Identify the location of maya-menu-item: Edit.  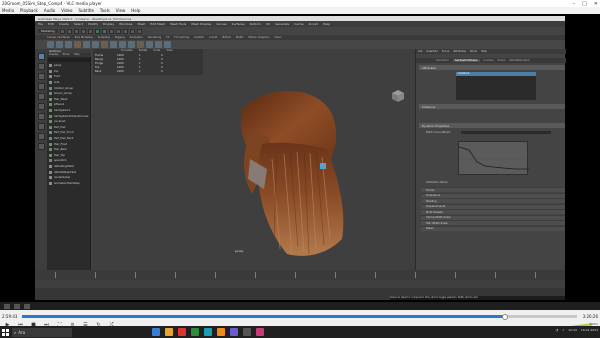
(51, 24).